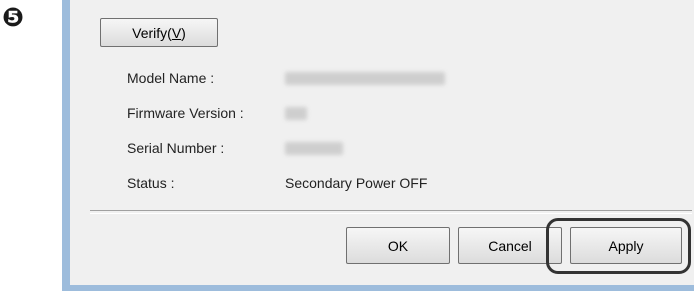 This screenshot has width=694, height=291. What do you see at coordinates (185, 113) in the screenshot?
I see `firmware-version-label: Firmware Version :` at bounding box center [185, 113].